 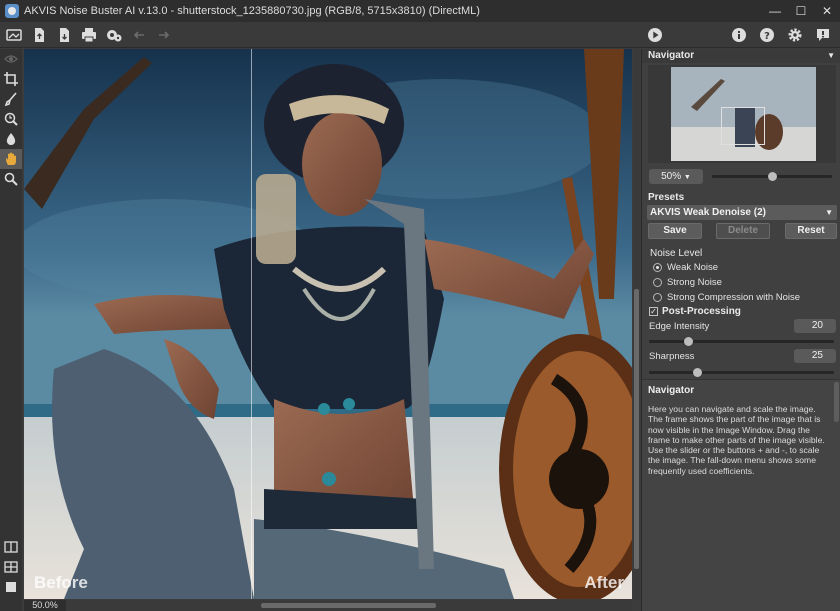 I want to click on split-view-icon, so click(x=11, y=547).